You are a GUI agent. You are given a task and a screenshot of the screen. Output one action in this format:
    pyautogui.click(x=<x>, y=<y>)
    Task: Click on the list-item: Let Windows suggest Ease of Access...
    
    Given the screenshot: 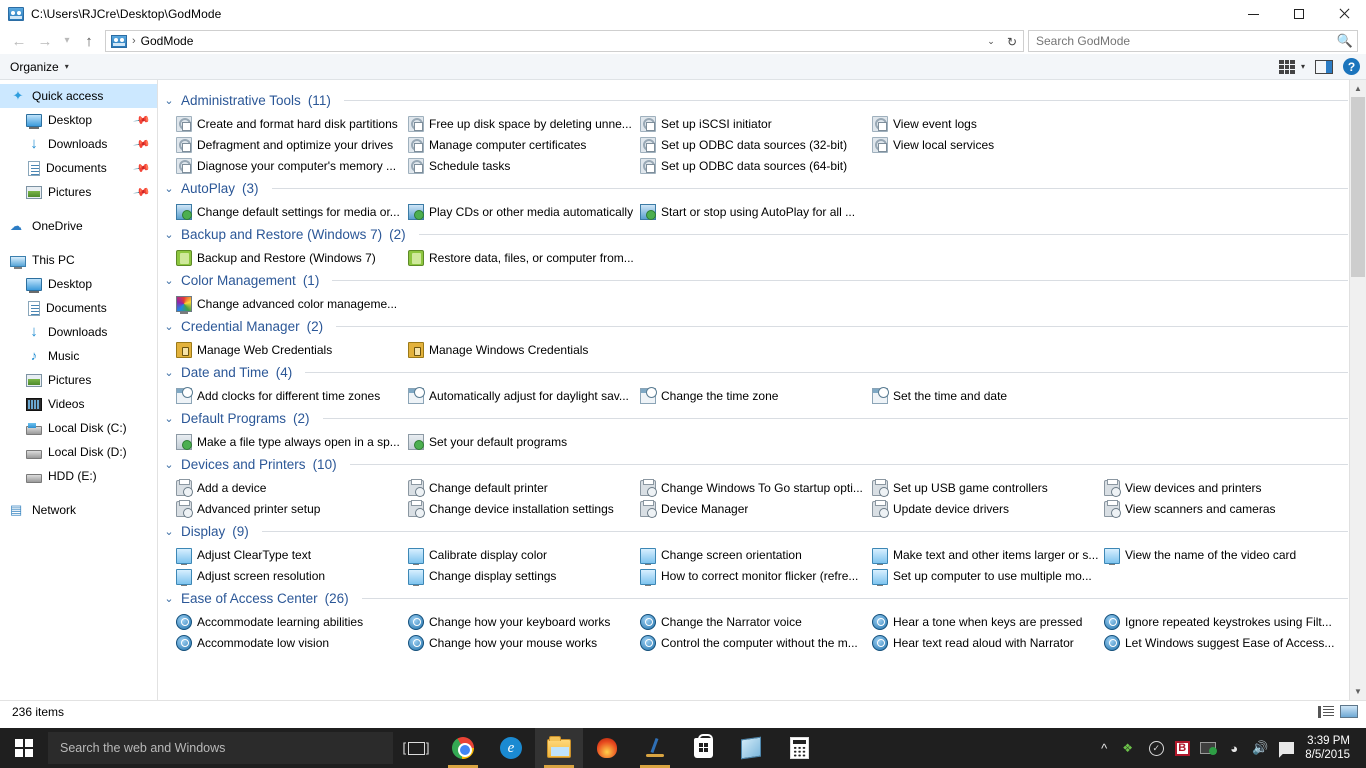 What is the action you would take?
    pyautogui.click(x=1220, y=642)
    